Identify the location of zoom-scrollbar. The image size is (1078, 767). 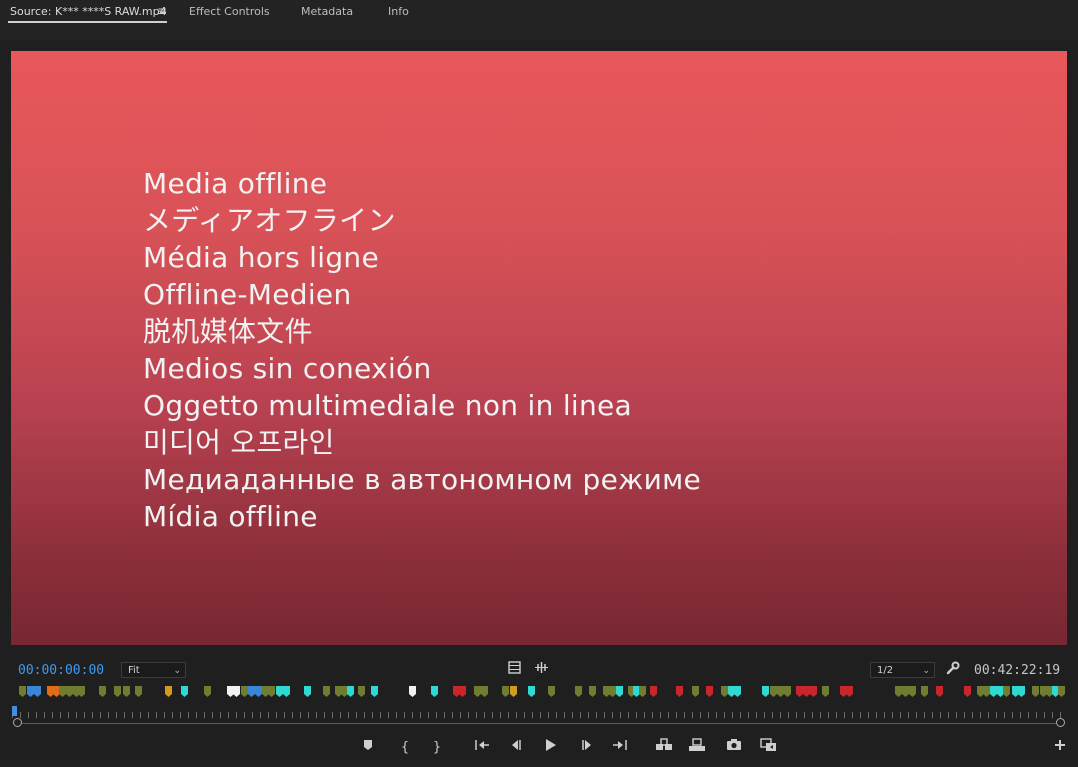
(539, 722).